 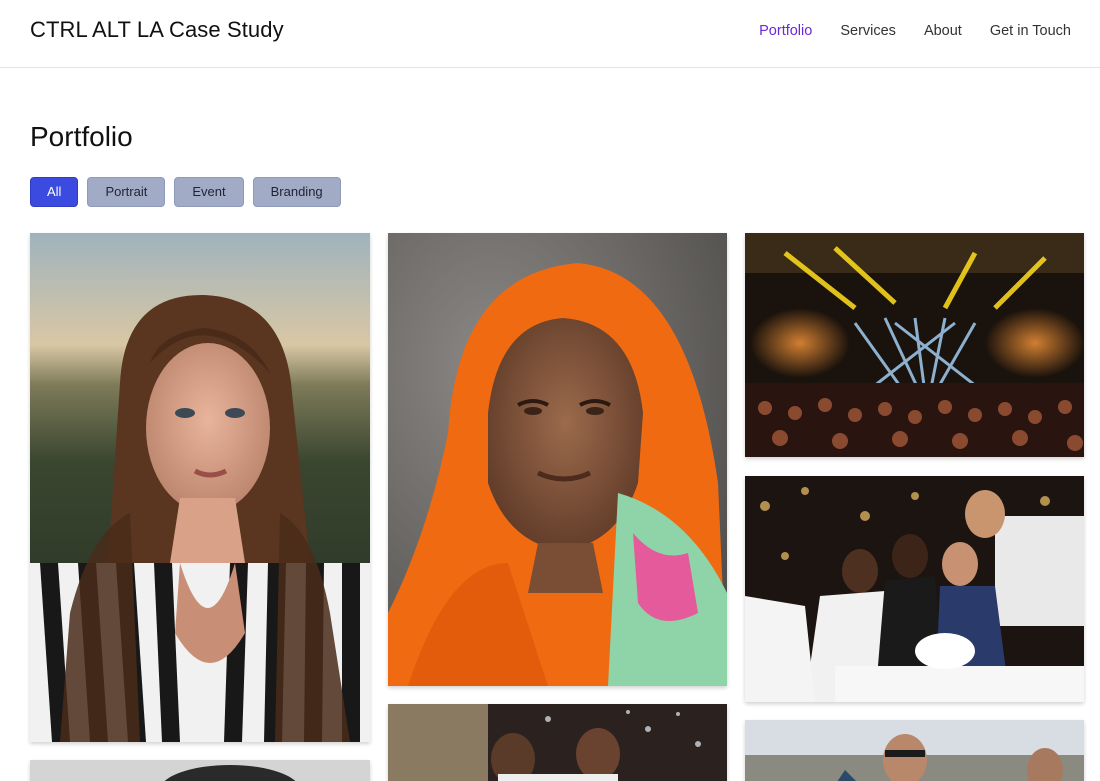 I want to click on nav-services: Services, so click(x=868, y=31).